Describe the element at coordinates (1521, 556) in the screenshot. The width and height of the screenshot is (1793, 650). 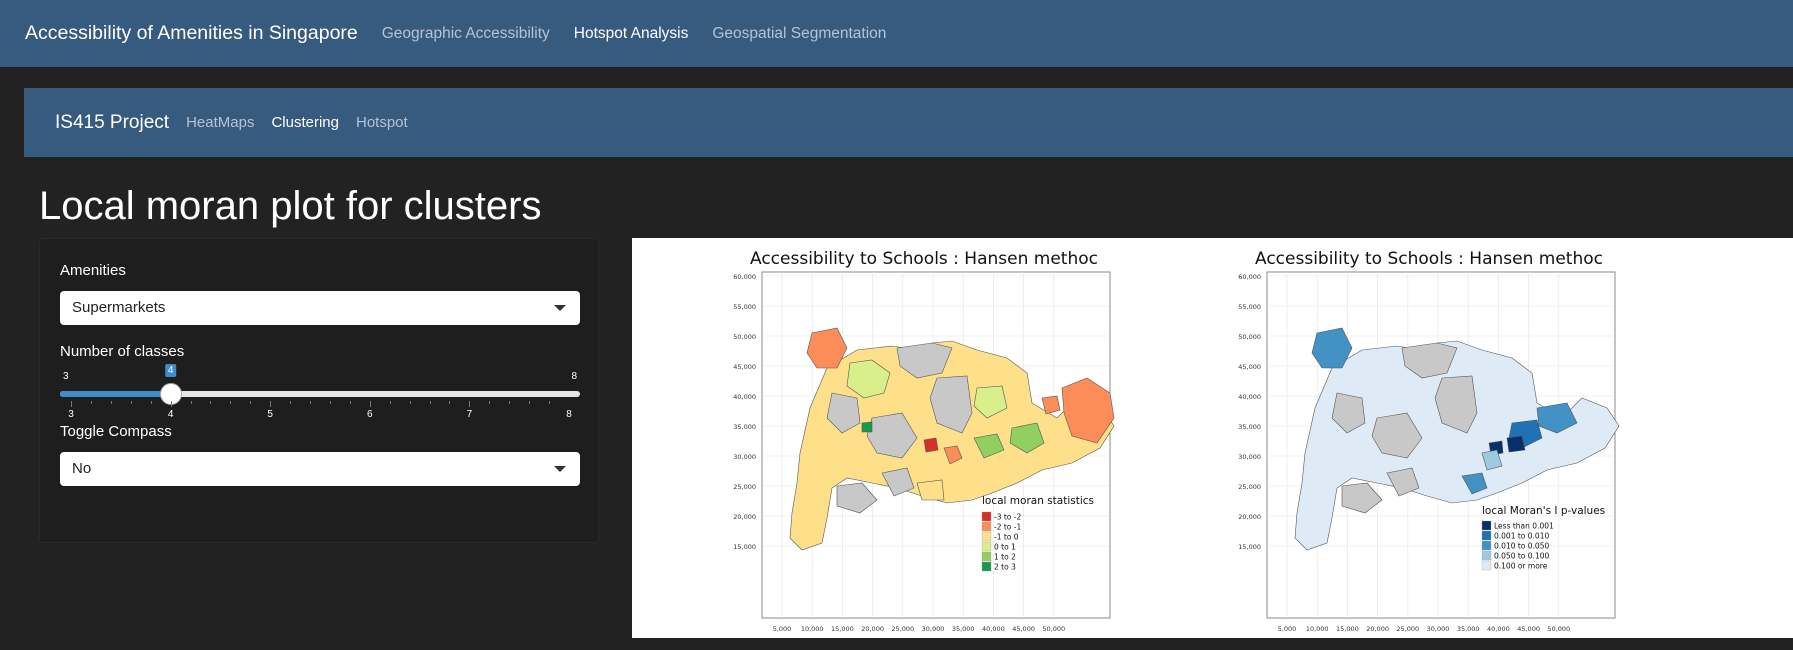
I see `legend-label: 0.050 to 0.100` at that location.